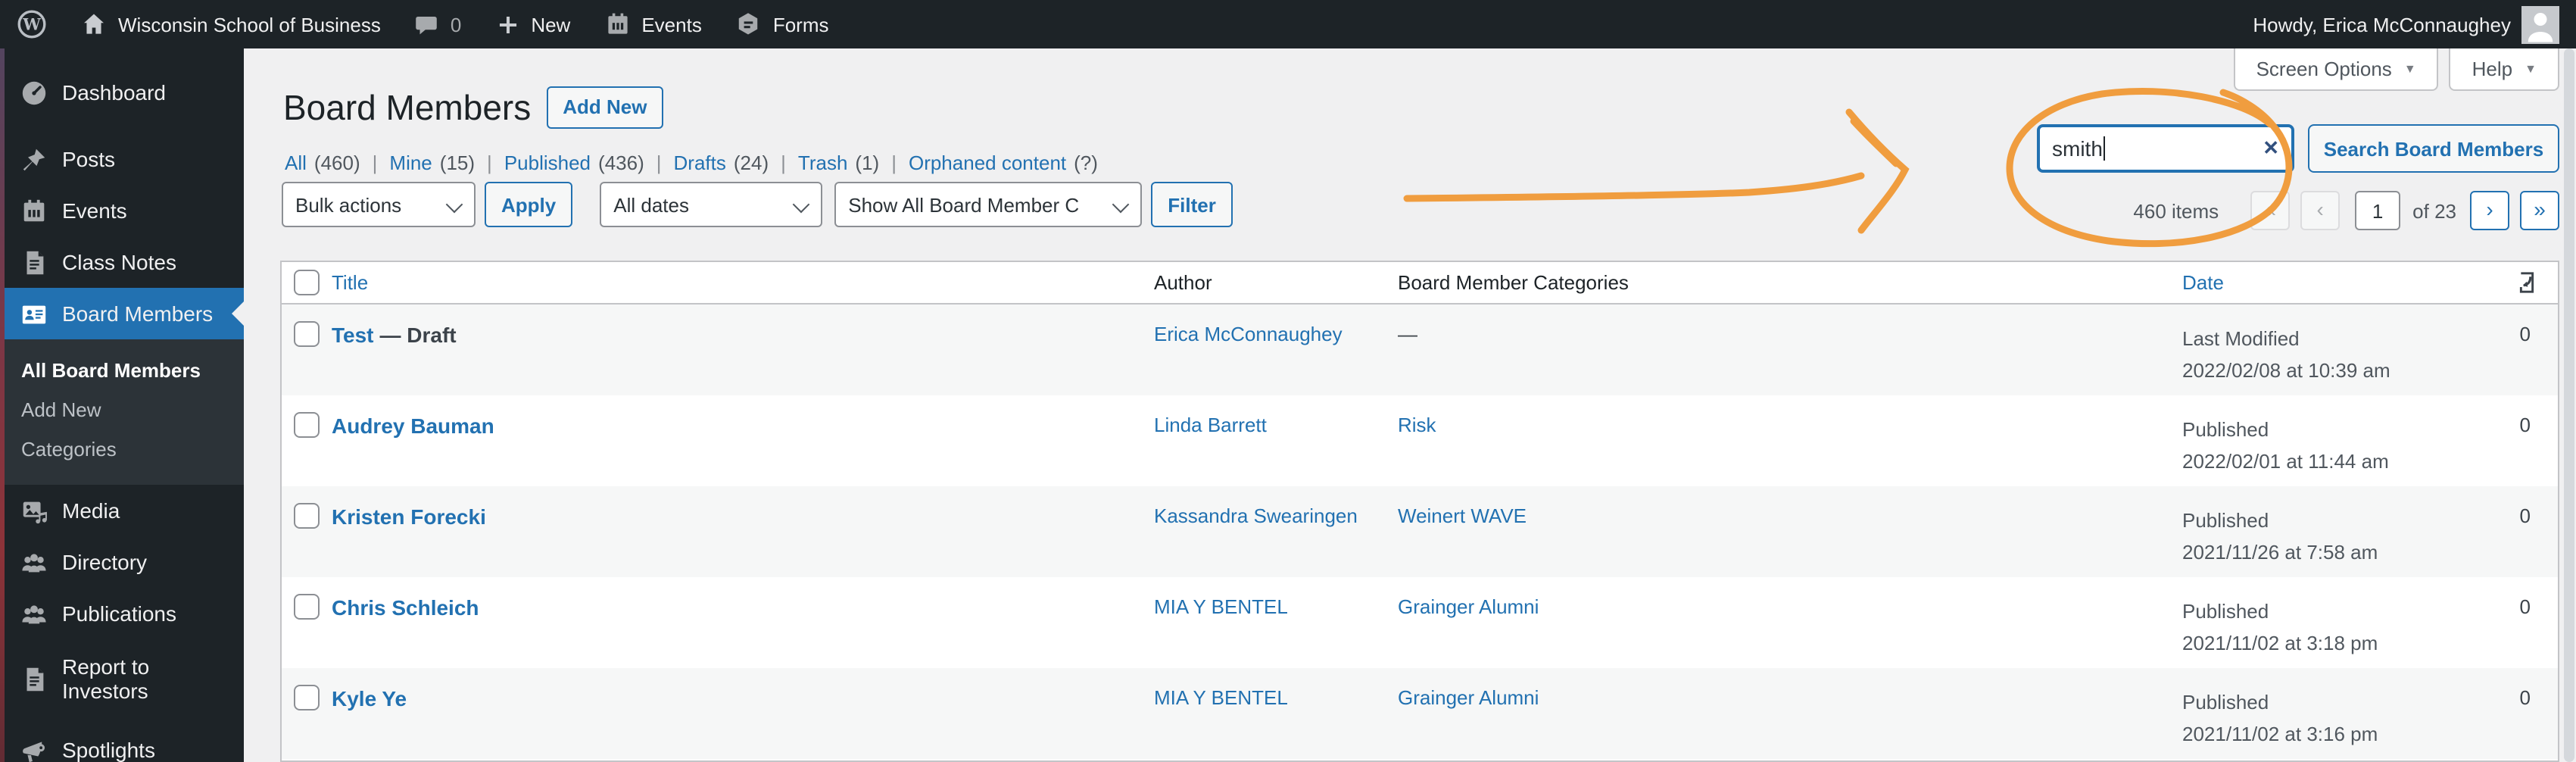 The image size is (2576, 762). Describe the element at coordinates (2077, 149) in the screenshot. I see `search-value: smith` at that location.